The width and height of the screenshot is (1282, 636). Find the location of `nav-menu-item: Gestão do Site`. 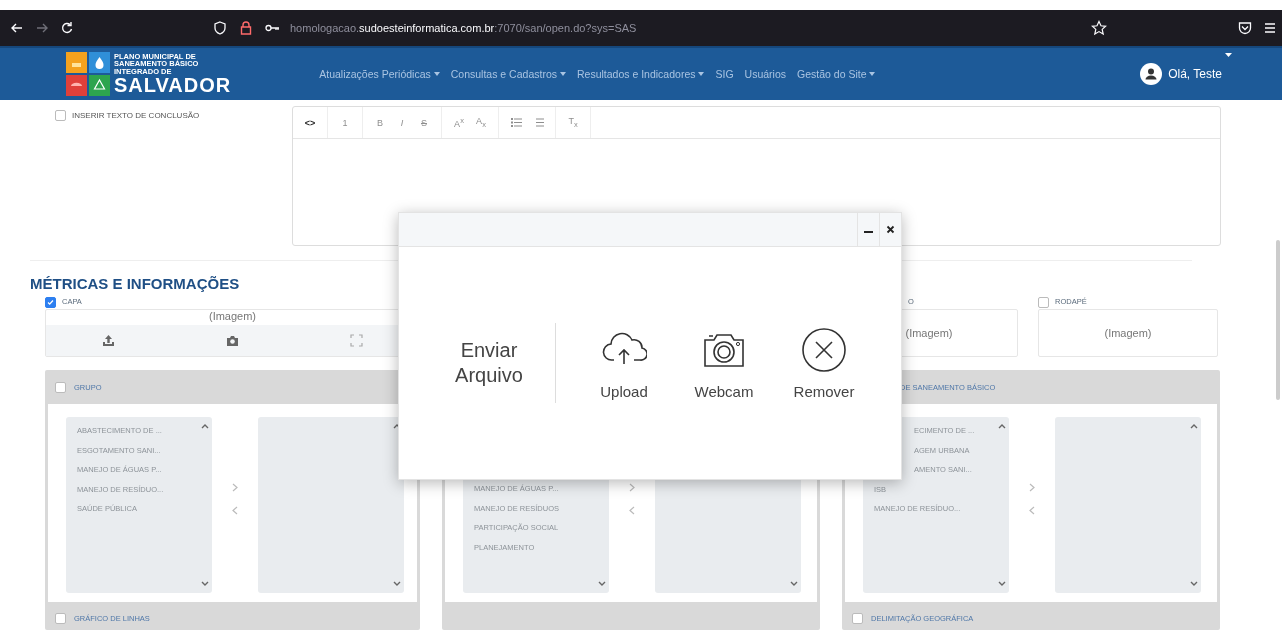

nav-menu-item: Gestão do Site is located at coordinates (836, 74).